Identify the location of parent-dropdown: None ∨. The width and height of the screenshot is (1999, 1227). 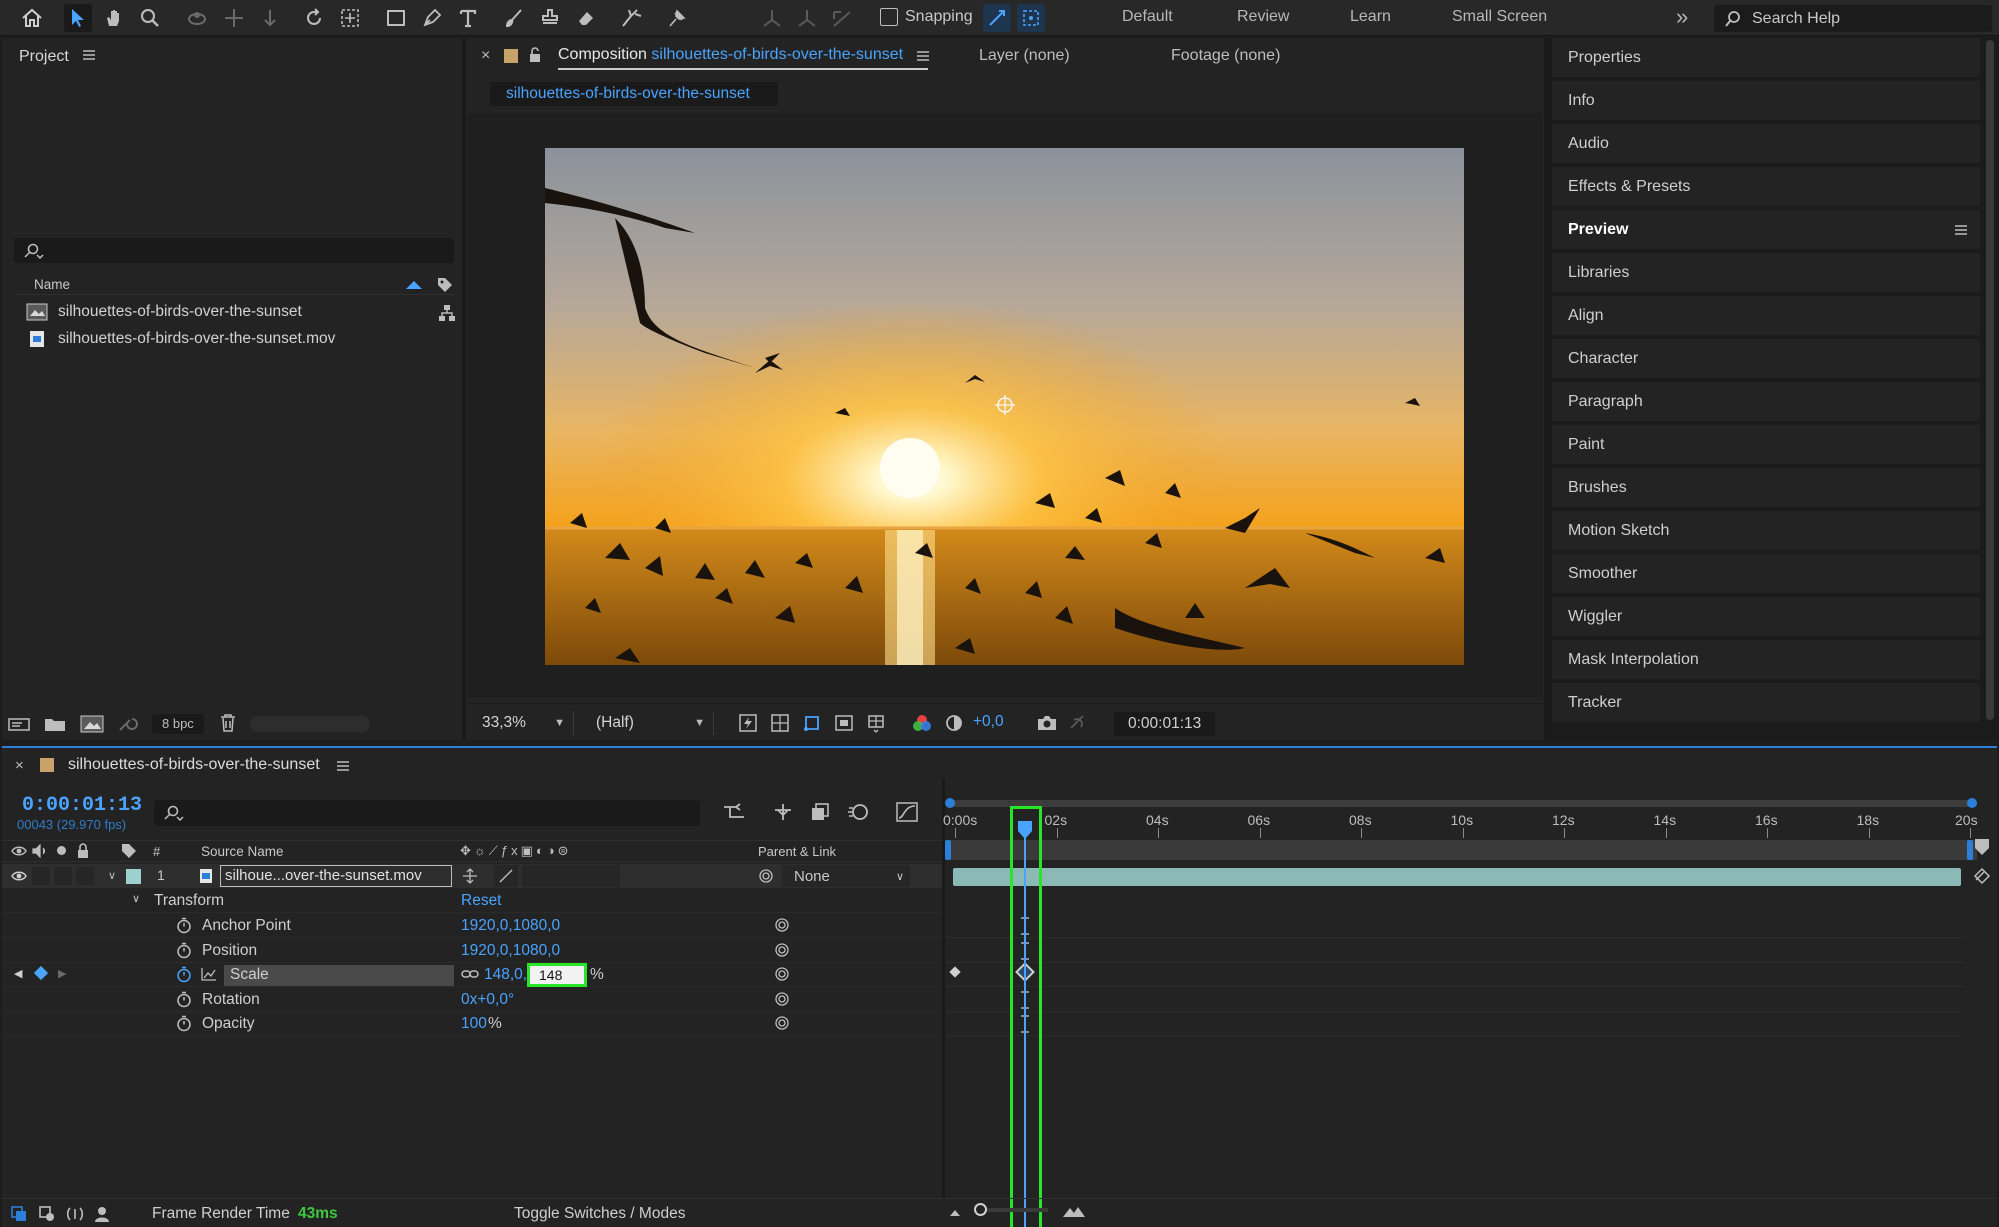
(846, 876).